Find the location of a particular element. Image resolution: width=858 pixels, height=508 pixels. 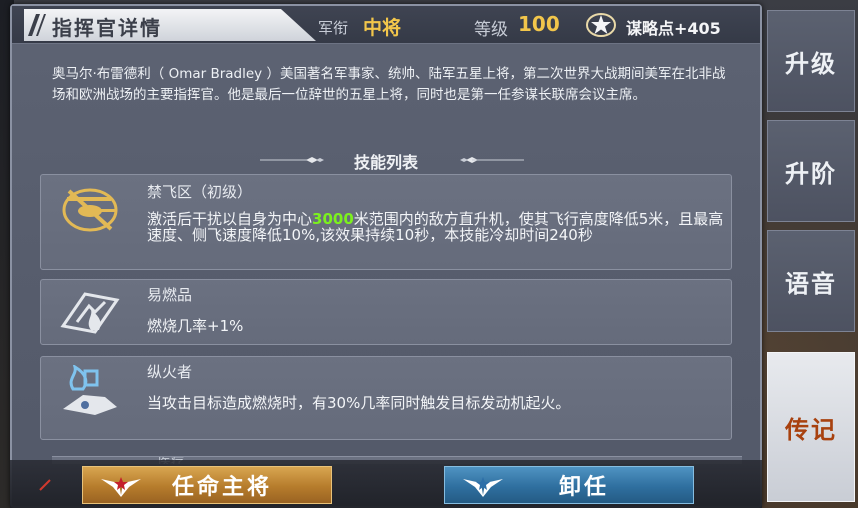

panel-header: 指挥官详情 军衔 中将 等级 100 谋略点+405 is located at coordinates (386, 25).